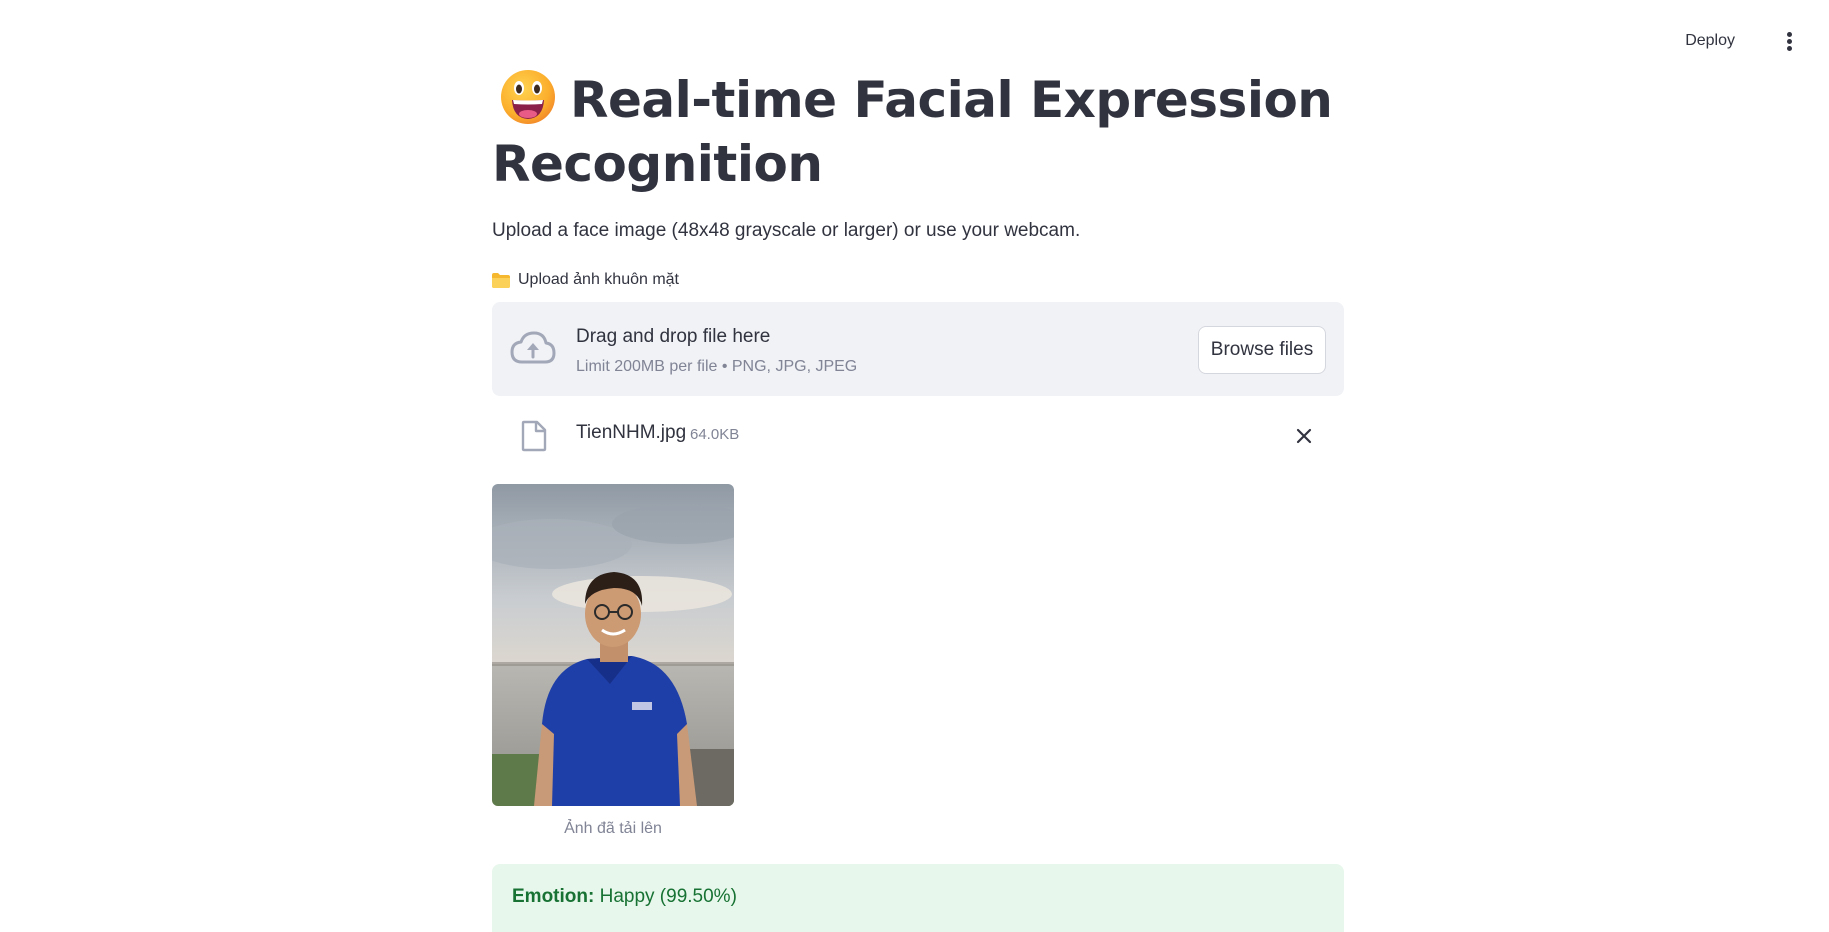 The image size is (1829, 932). I want to click on emotion-result-alert: Emotion: Happy (99.50%), so click(918, 898).